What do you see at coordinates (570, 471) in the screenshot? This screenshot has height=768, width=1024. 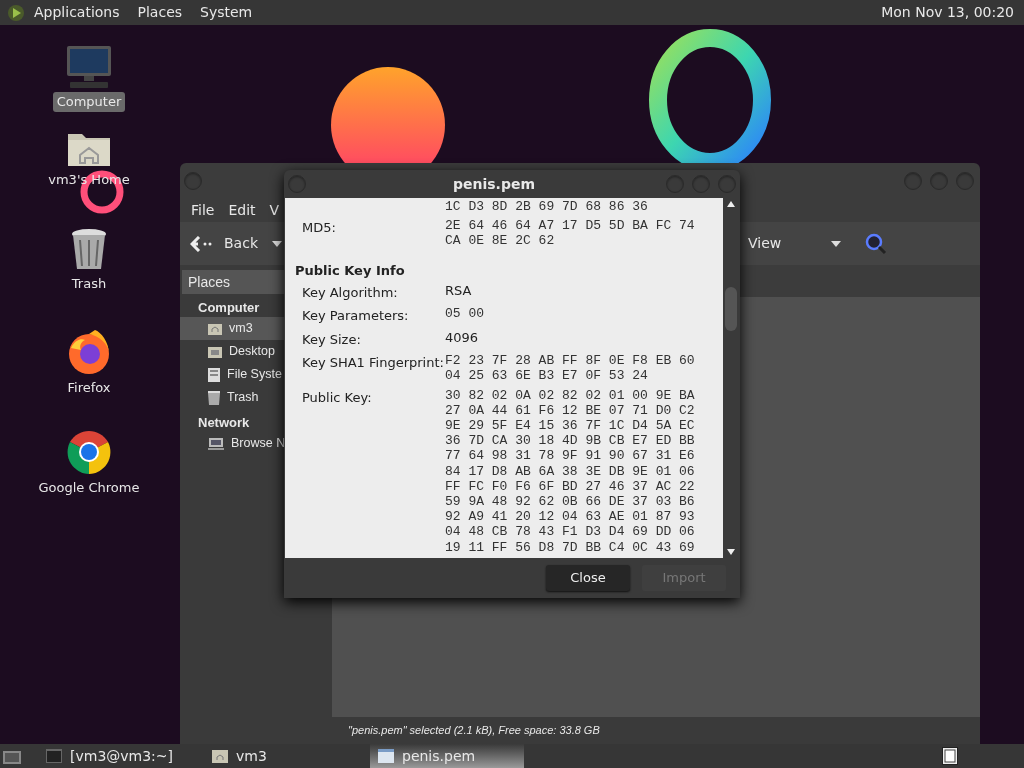 I see `field-value: 84 17 D8 AB 6A 38 3E DB 9E 01 06` at bounding box center [570, 471].